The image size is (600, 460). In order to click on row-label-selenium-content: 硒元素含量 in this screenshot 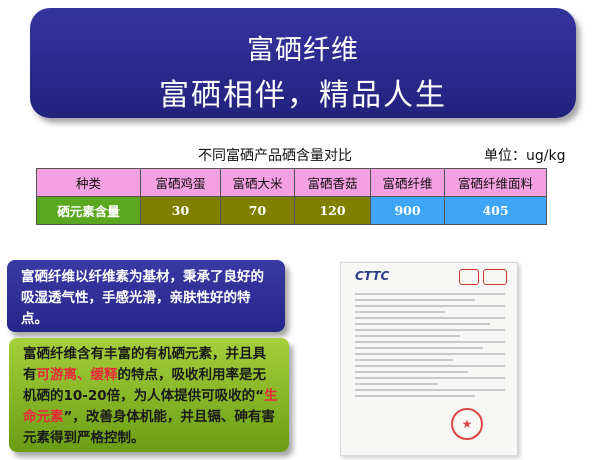, I will do `click(88, 210)`.